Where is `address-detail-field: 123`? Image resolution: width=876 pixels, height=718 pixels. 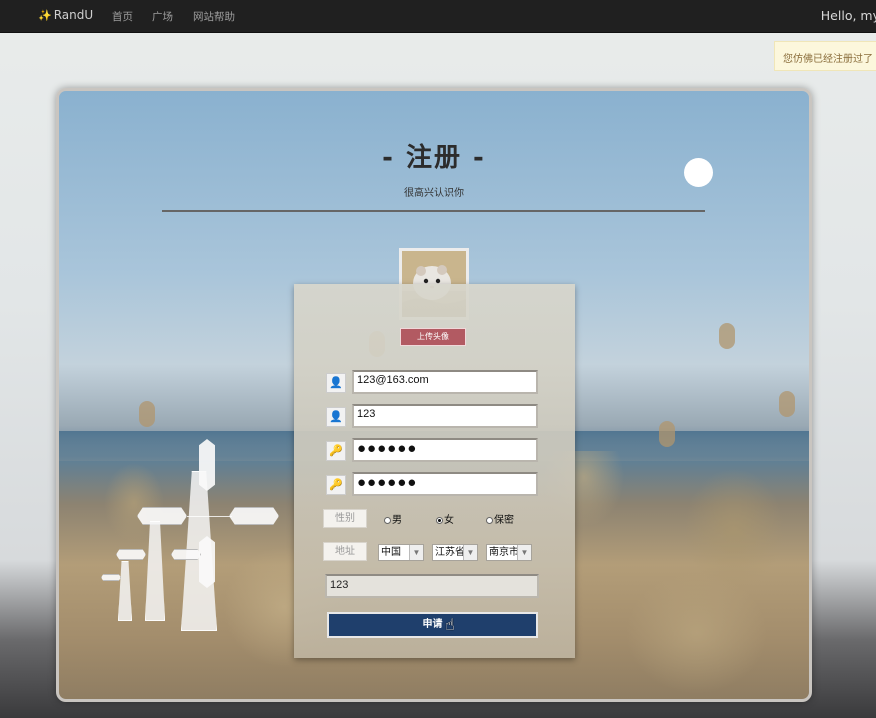
address-detail-field: 123 is located at coordinates (432, 586).